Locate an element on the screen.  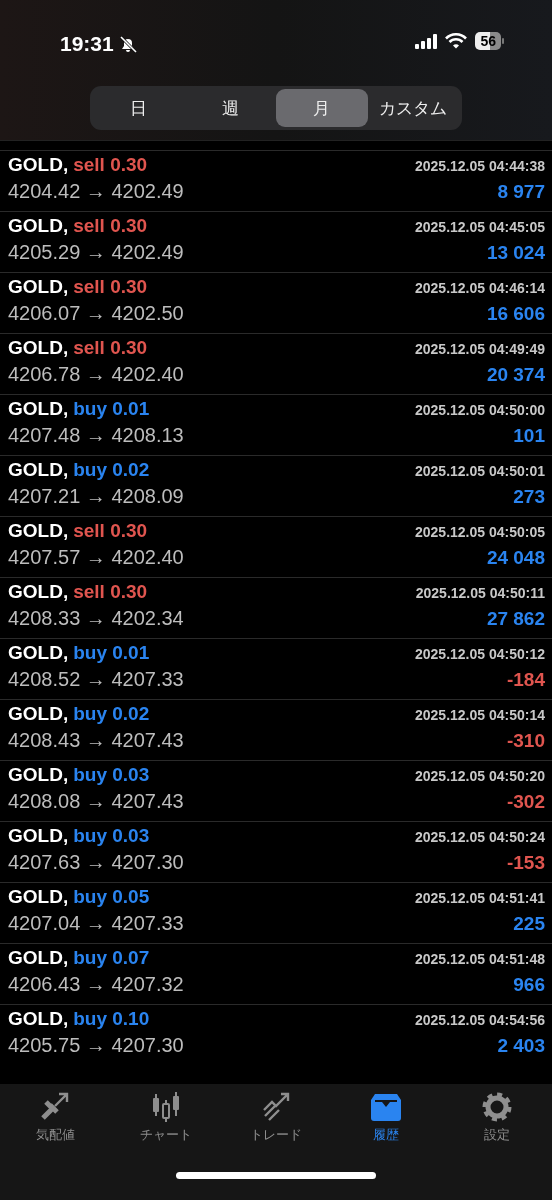
settings-icon is located at coordinates (496, 1107).